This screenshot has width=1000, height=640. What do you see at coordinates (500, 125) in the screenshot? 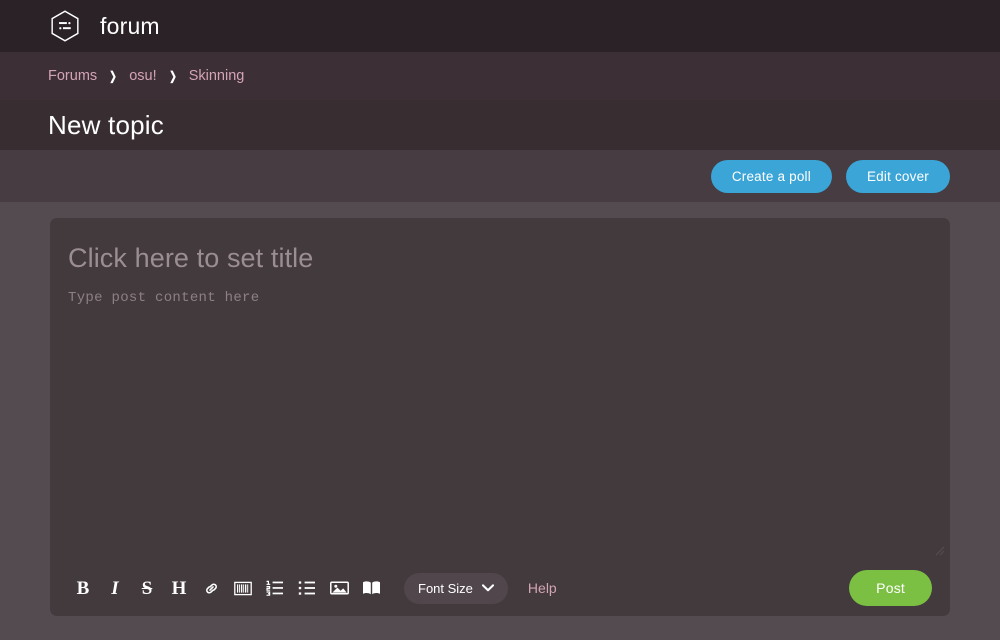
I see `page-title-bar: New topic` at bounding box center [500, 125].